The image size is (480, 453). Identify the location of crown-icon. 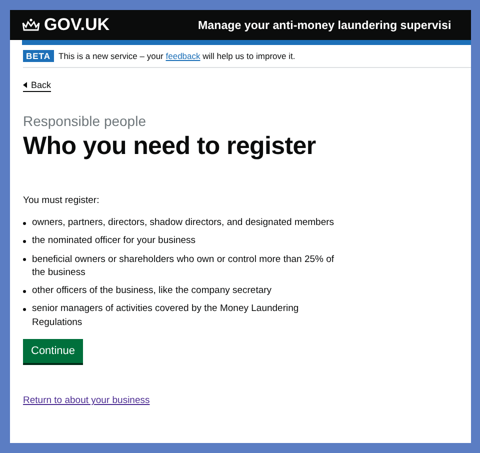
(31, 25).